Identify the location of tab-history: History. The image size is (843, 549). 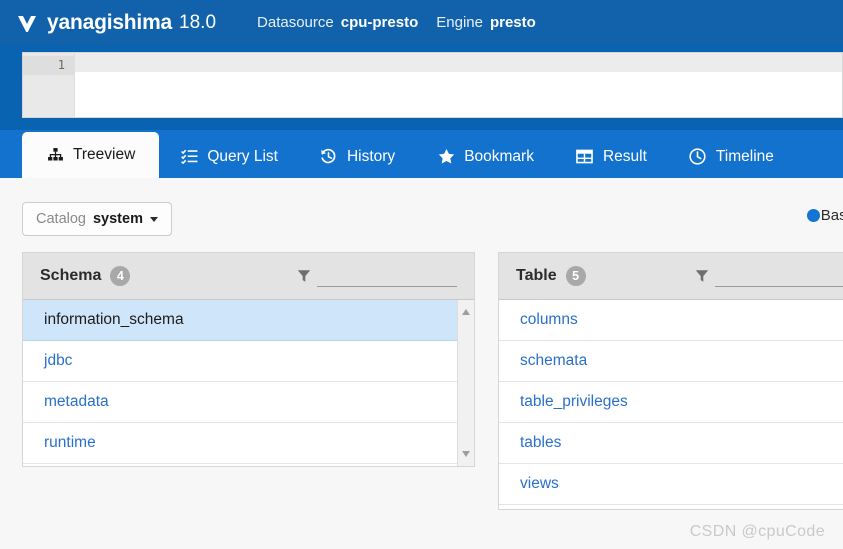
(357, 156).